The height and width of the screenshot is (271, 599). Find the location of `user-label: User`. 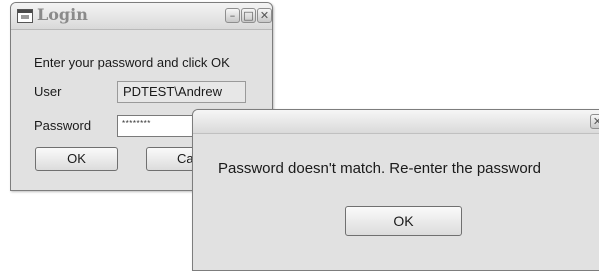

user-label: User is located at coordinates (48, 91).